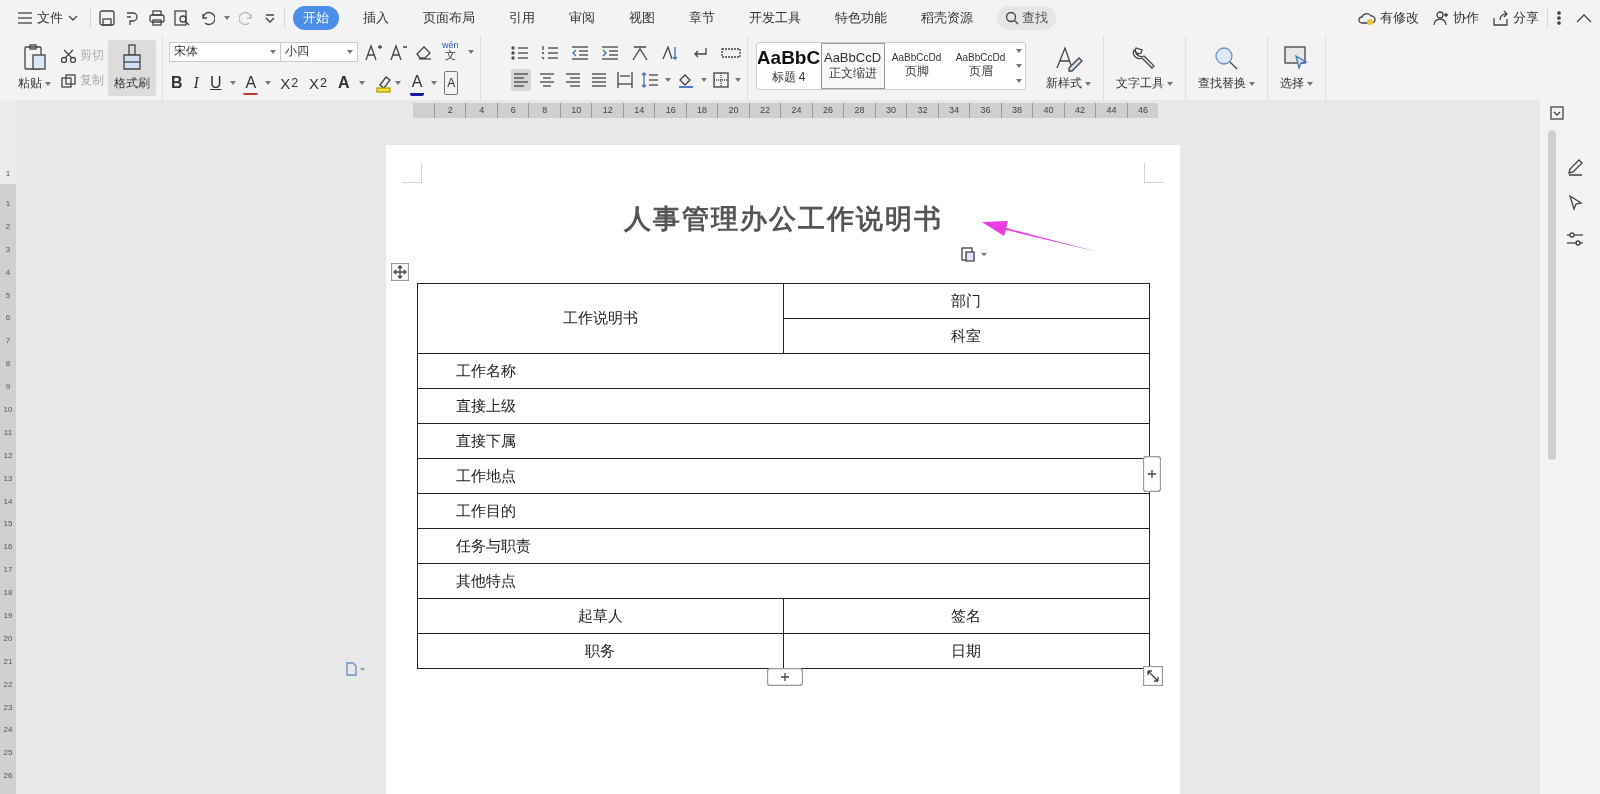 This screenshot has width=1600, height=794. Describe the element at coordinates (600, 318) in the screenshot. I see `table-cell: 工作说明书` at that location.